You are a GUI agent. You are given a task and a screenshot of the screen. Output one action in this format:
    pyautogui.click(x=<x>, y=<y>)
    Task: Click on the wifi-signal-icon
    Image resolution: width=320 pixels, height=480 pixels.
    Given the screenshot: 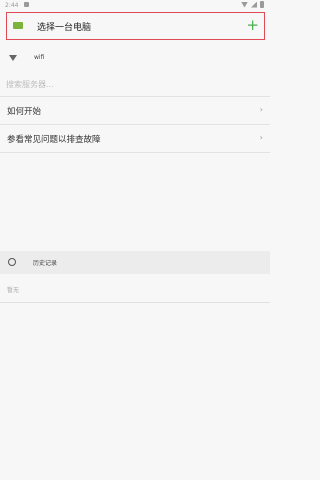 What is the action you would take?
    pyautogui.click(x=244, y=4)
    